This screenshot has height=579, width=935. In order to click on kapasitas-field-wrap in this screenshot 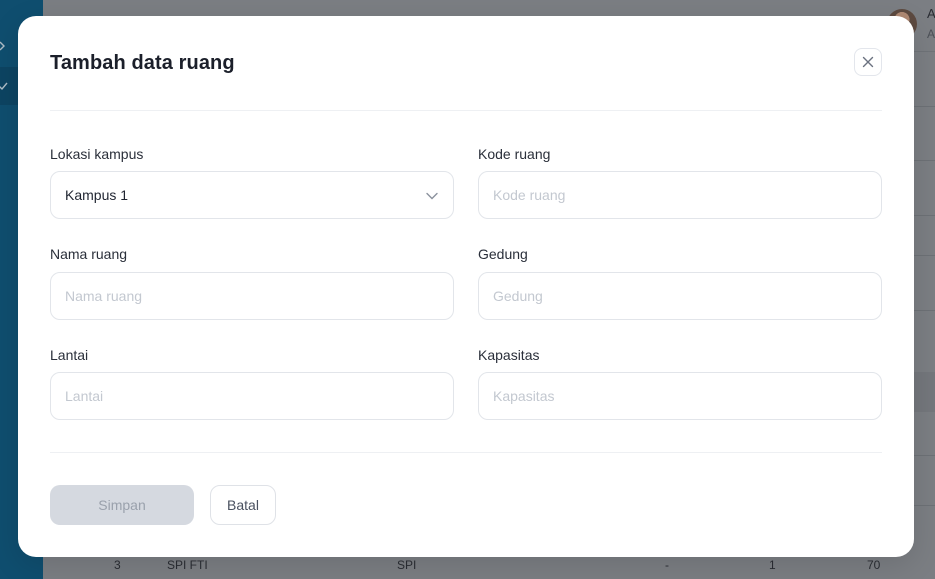, I will do `click(680, 396)`.